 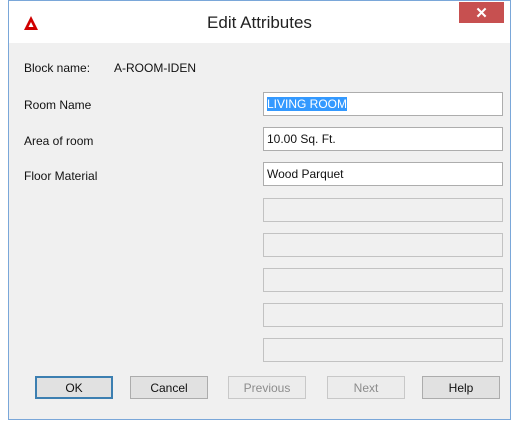 I want to click on attribute-label-floor-material: Floor Material, so click(x=61, y=176).